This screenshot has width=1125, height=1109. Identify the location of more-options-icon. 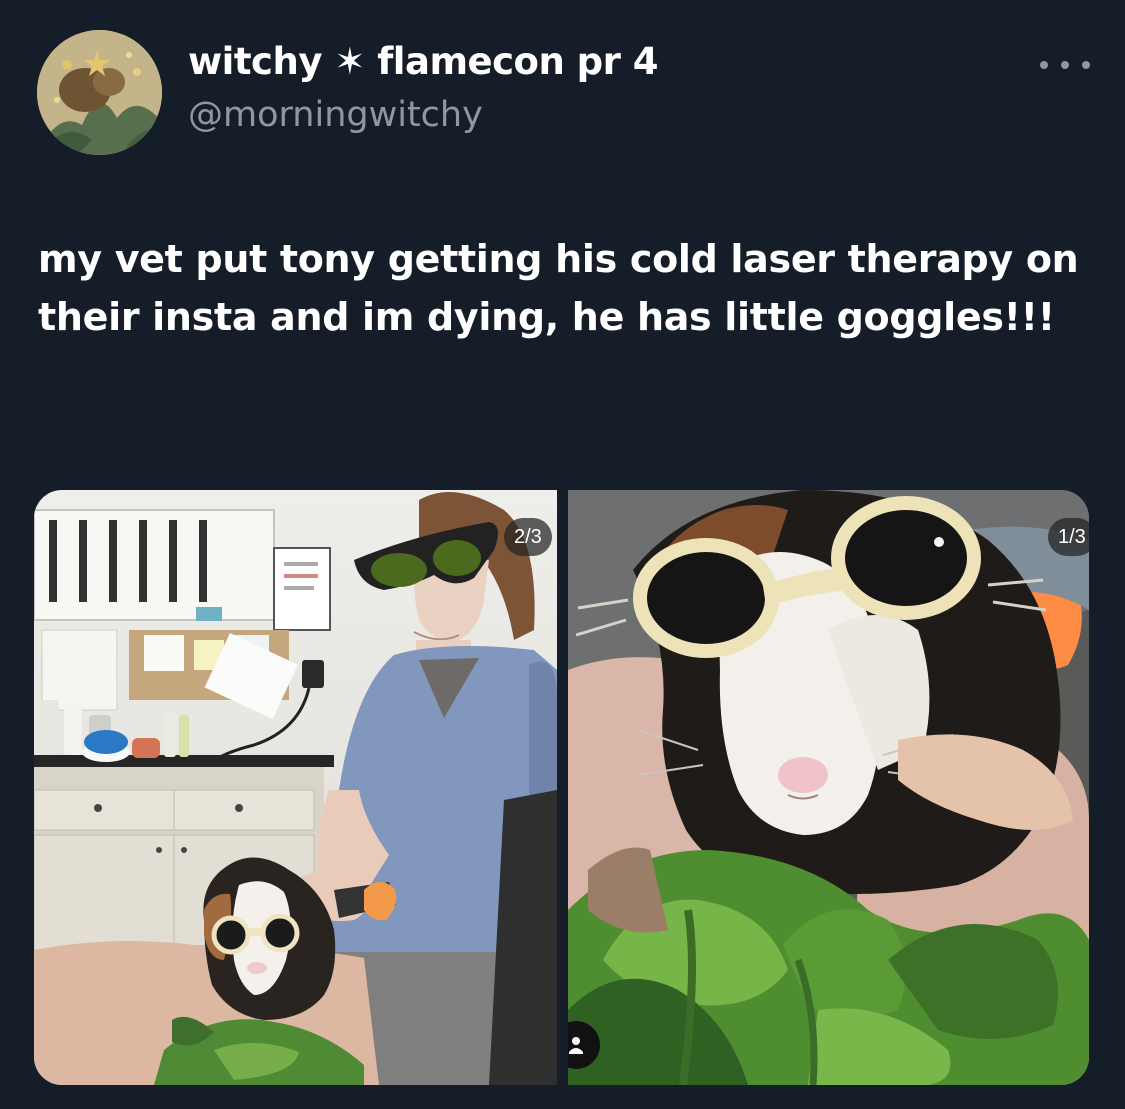
(1065, 65).